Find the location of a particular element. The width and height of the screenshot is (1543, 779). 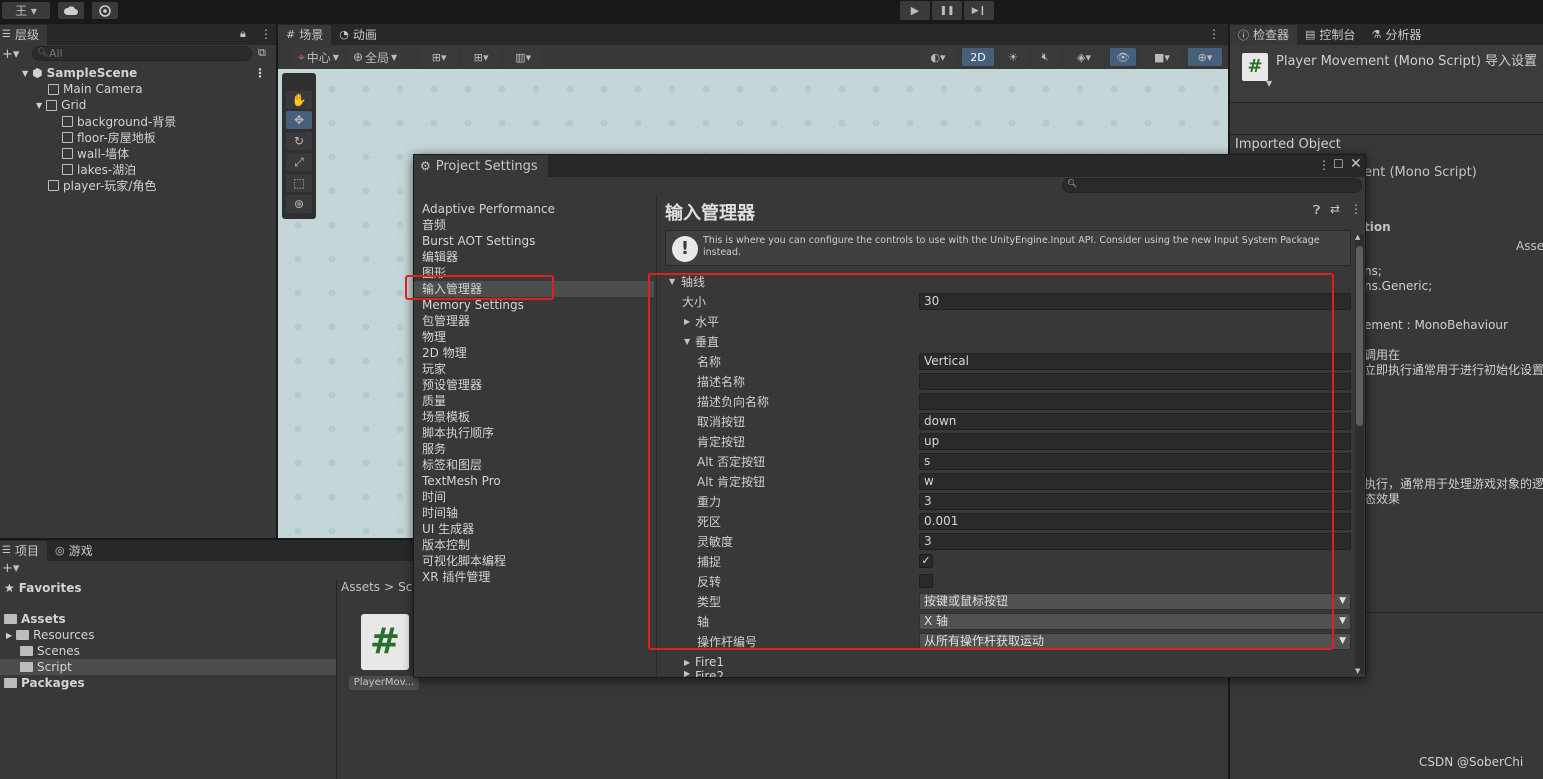

tab-profiler: ⚗ 分析器 is located at coordinates (1396, 35).